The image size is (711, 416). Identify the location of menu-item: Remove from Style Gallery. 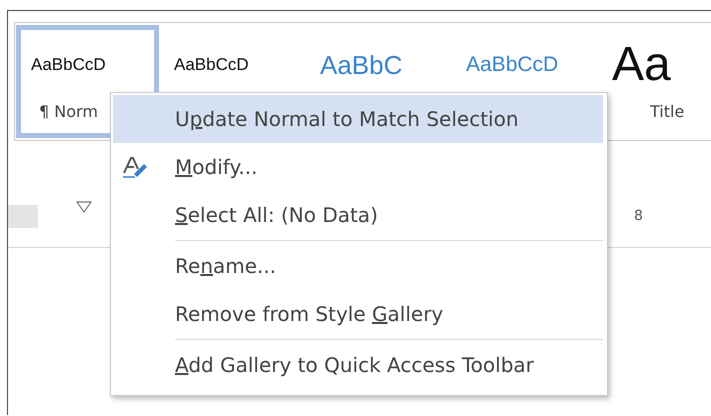
(359, 314).